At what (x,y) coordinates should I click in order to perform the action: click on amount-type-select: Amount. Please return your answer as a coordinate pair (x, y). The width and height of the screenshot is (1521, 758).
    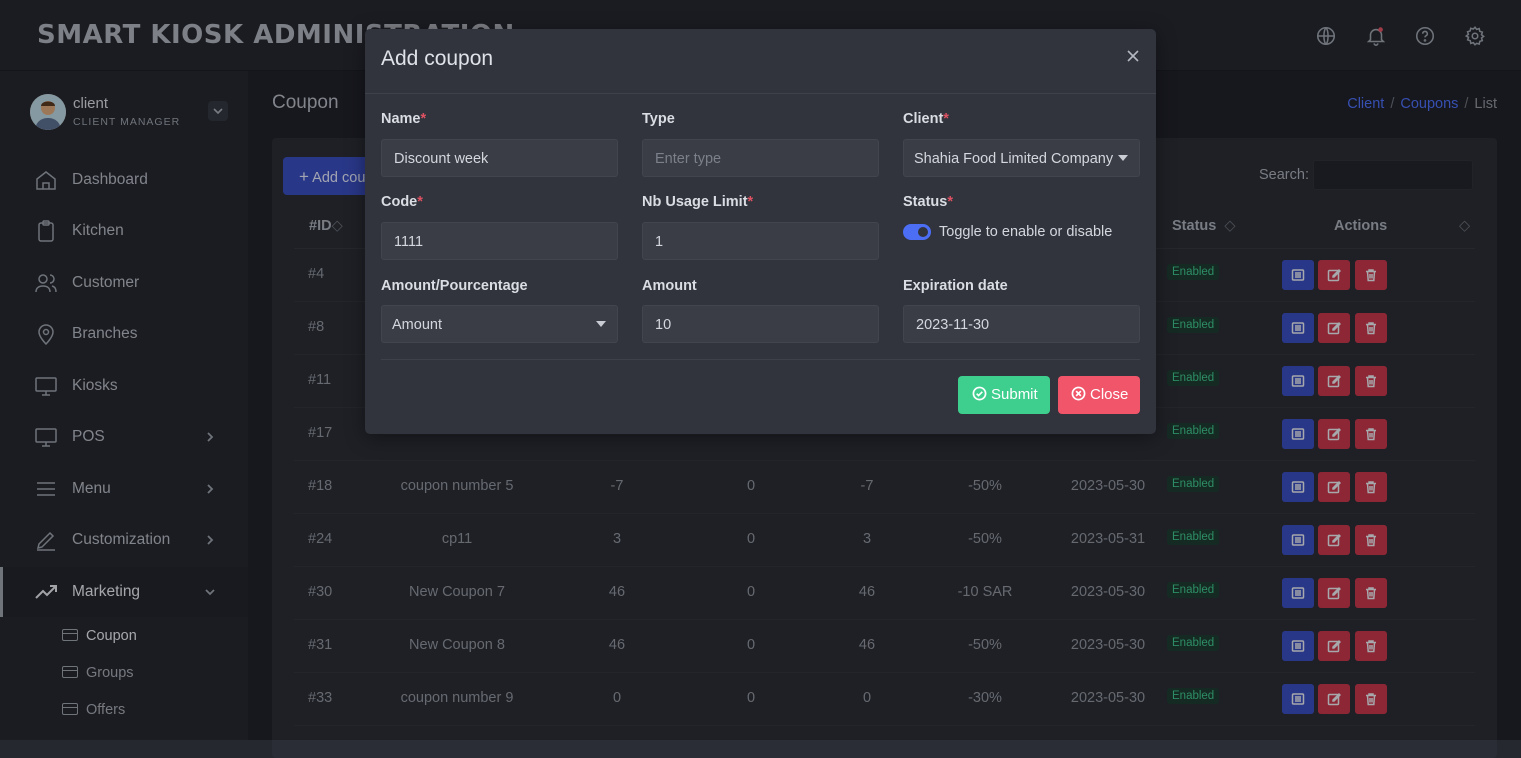
    Looking at the image, I should click on (499, 324).